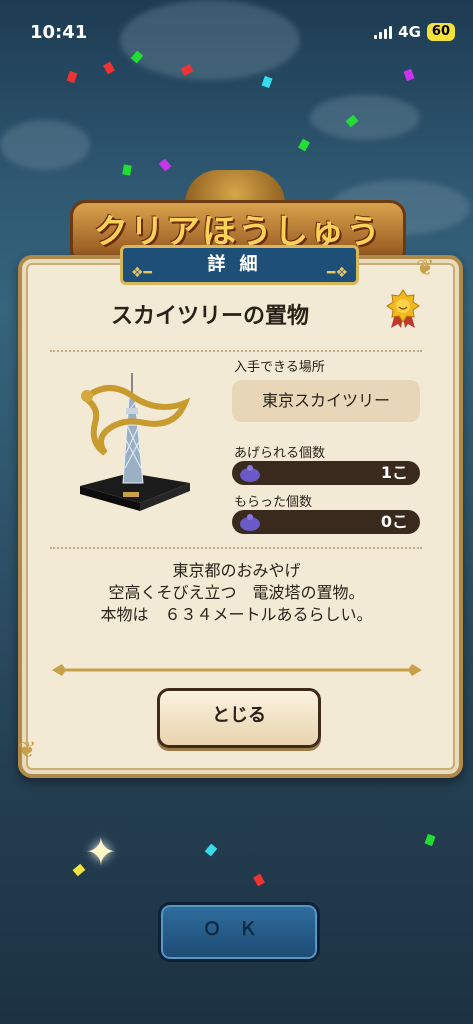 This screenshot has height=1024, width=473. I want to click on description-line: 東京都のおみやげ, so click(236, 570).